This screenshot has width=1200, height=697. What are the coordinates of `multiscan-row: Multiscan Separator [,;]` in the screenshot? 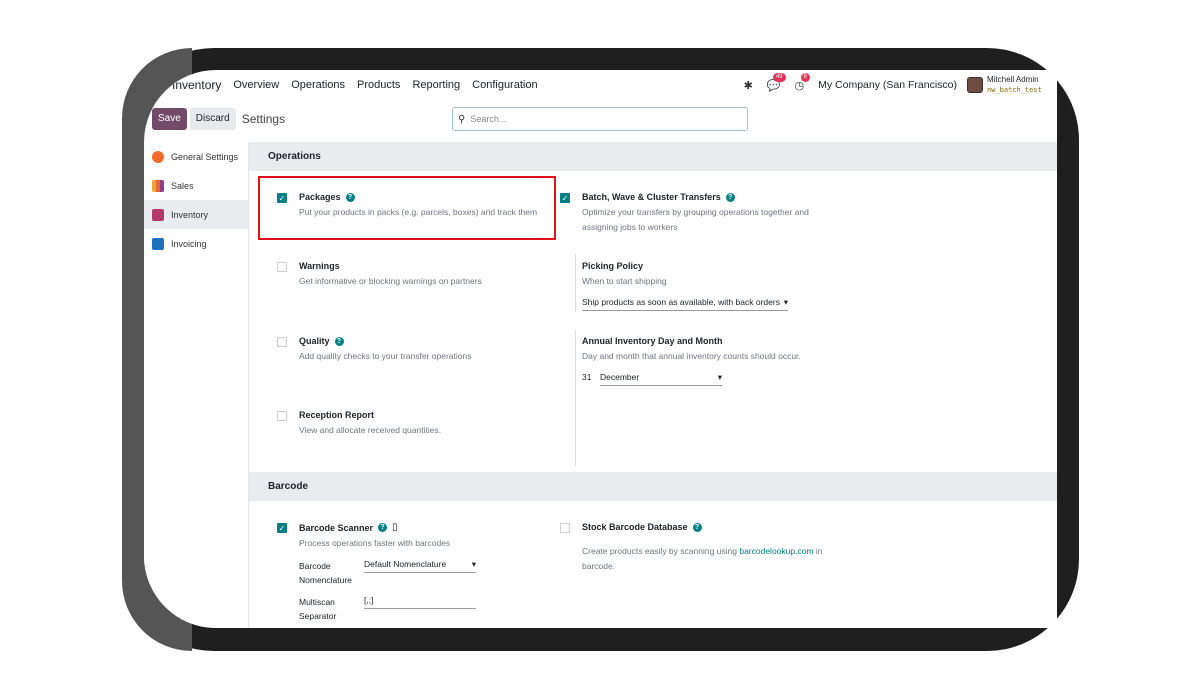 It's located at (424, 609).